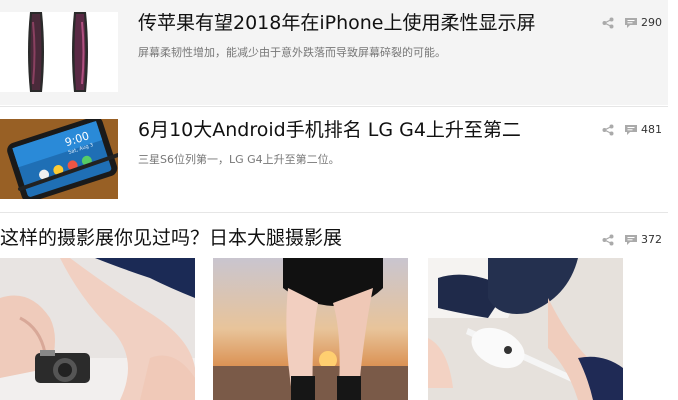  I want to click on article-meta: 372, so click(632, 239).